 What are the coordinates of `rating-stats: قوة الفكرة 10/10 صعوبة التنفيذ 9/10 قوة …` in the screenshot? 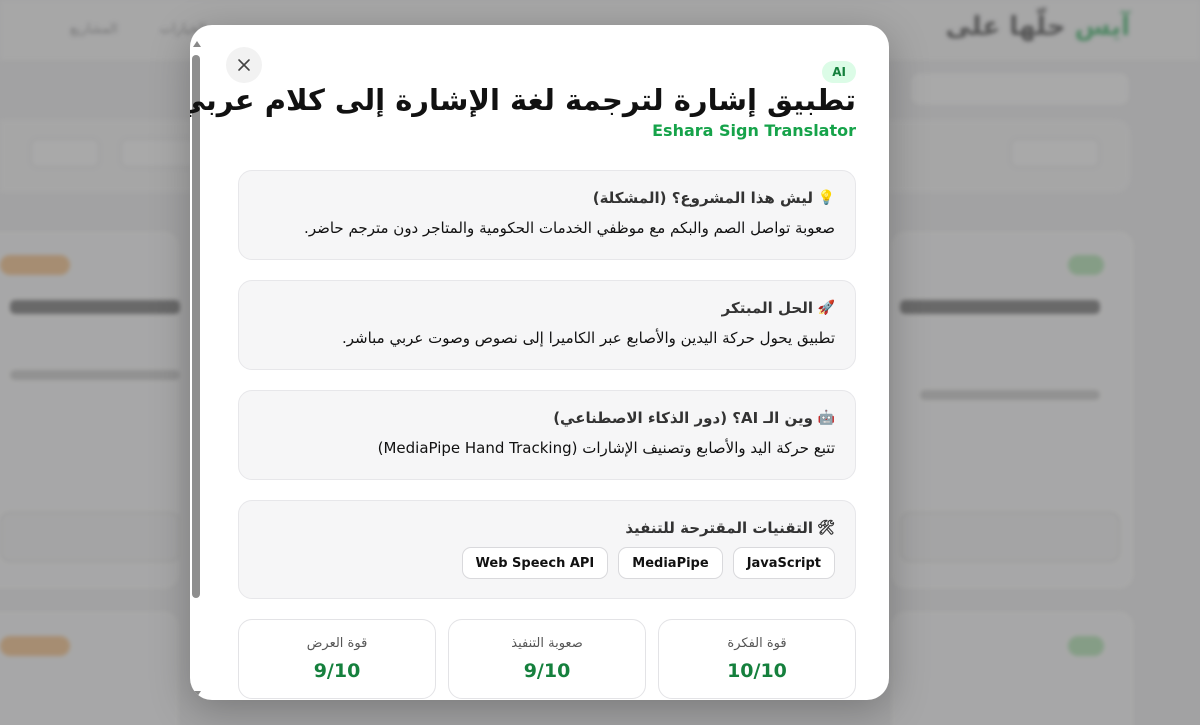 It's located at (547, 659).